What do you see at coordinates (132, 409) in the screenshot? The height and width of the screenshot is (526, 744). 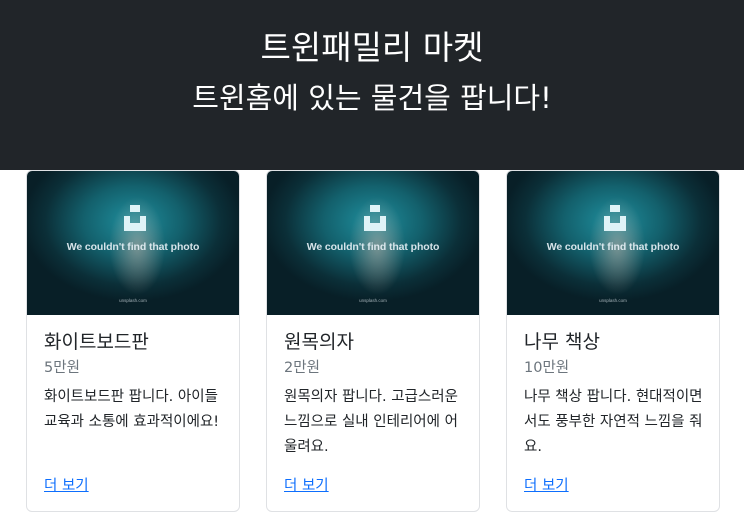 I see `product-description: 화이트보드판 팝니다. 아이들 교육과 소통에 효과적이에요!` at bounding box center [132, 409].